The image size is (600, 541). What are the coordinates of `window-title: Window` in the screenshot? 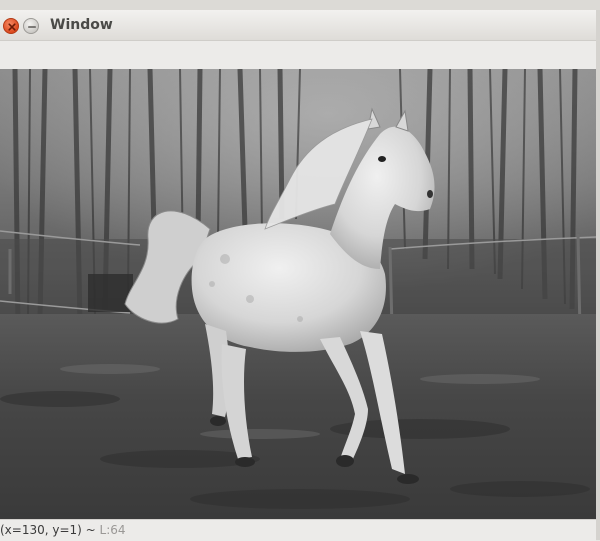 It's located at (81, 25).